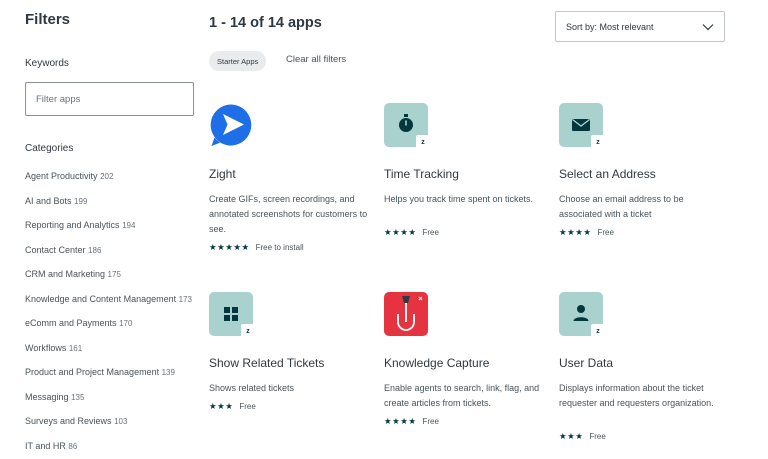 The height and width of the screenshot is (459, 768). I want to click on zight-logo, so click(231, 125).